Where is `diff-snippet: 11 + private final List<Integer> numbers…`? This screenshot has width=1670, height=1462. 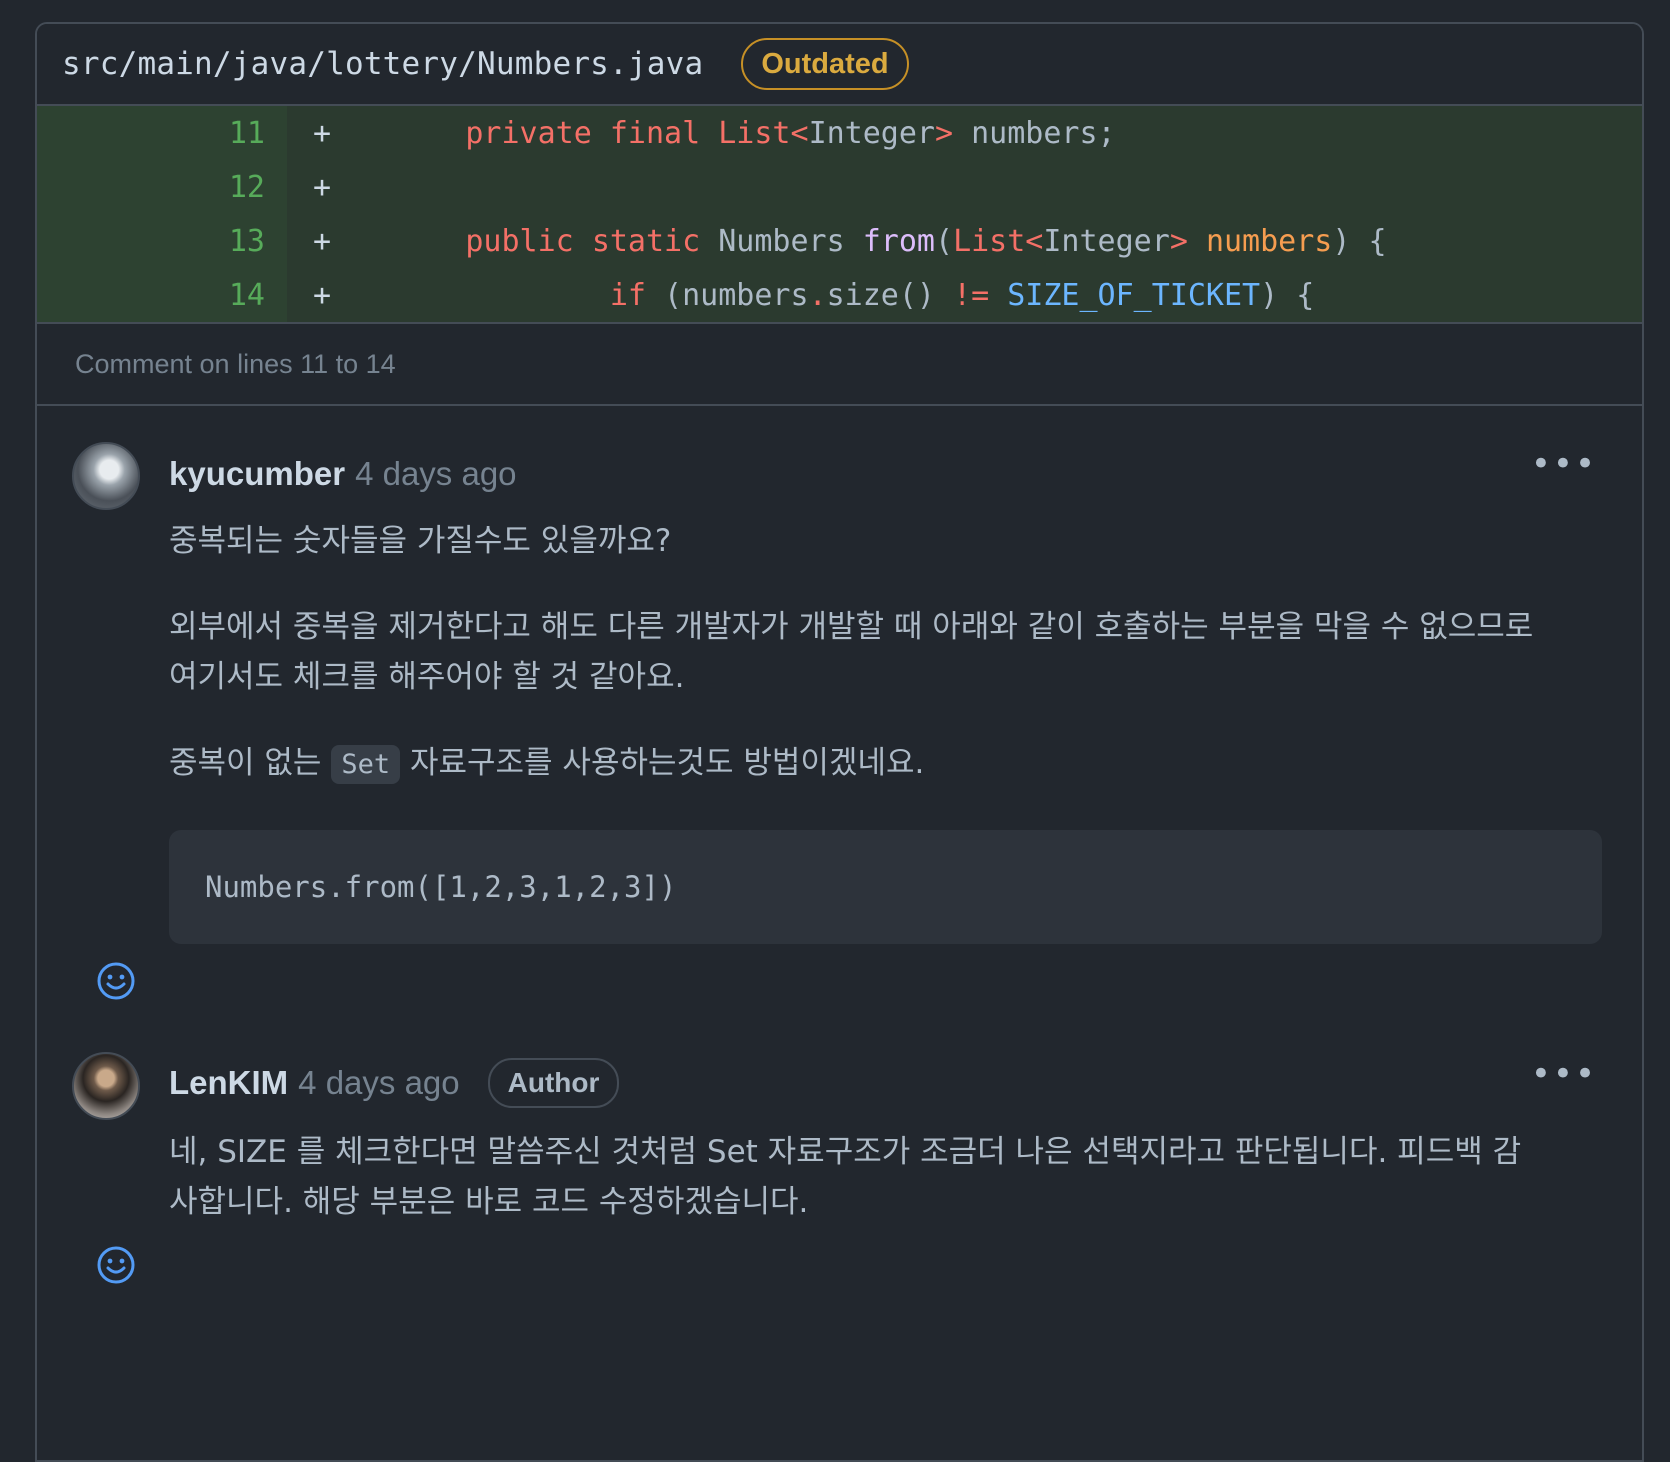
diff-snippet: 11 + private final List<Integer> numbers… is located at coordinates (839, 215).